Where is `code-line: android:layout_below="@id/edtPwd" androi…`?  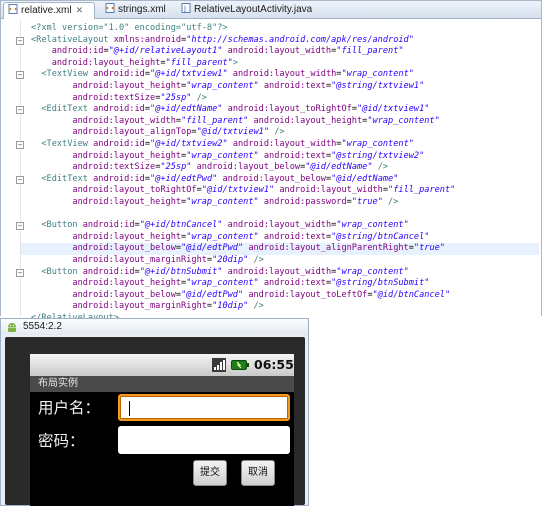
code-line: android:layout_below="@id/edtPwd" androi… is located at coordinates (240, 296).